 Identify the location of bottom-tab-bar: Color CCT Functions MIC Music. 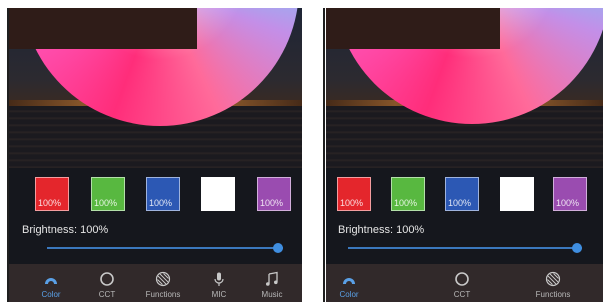
(155, 283).